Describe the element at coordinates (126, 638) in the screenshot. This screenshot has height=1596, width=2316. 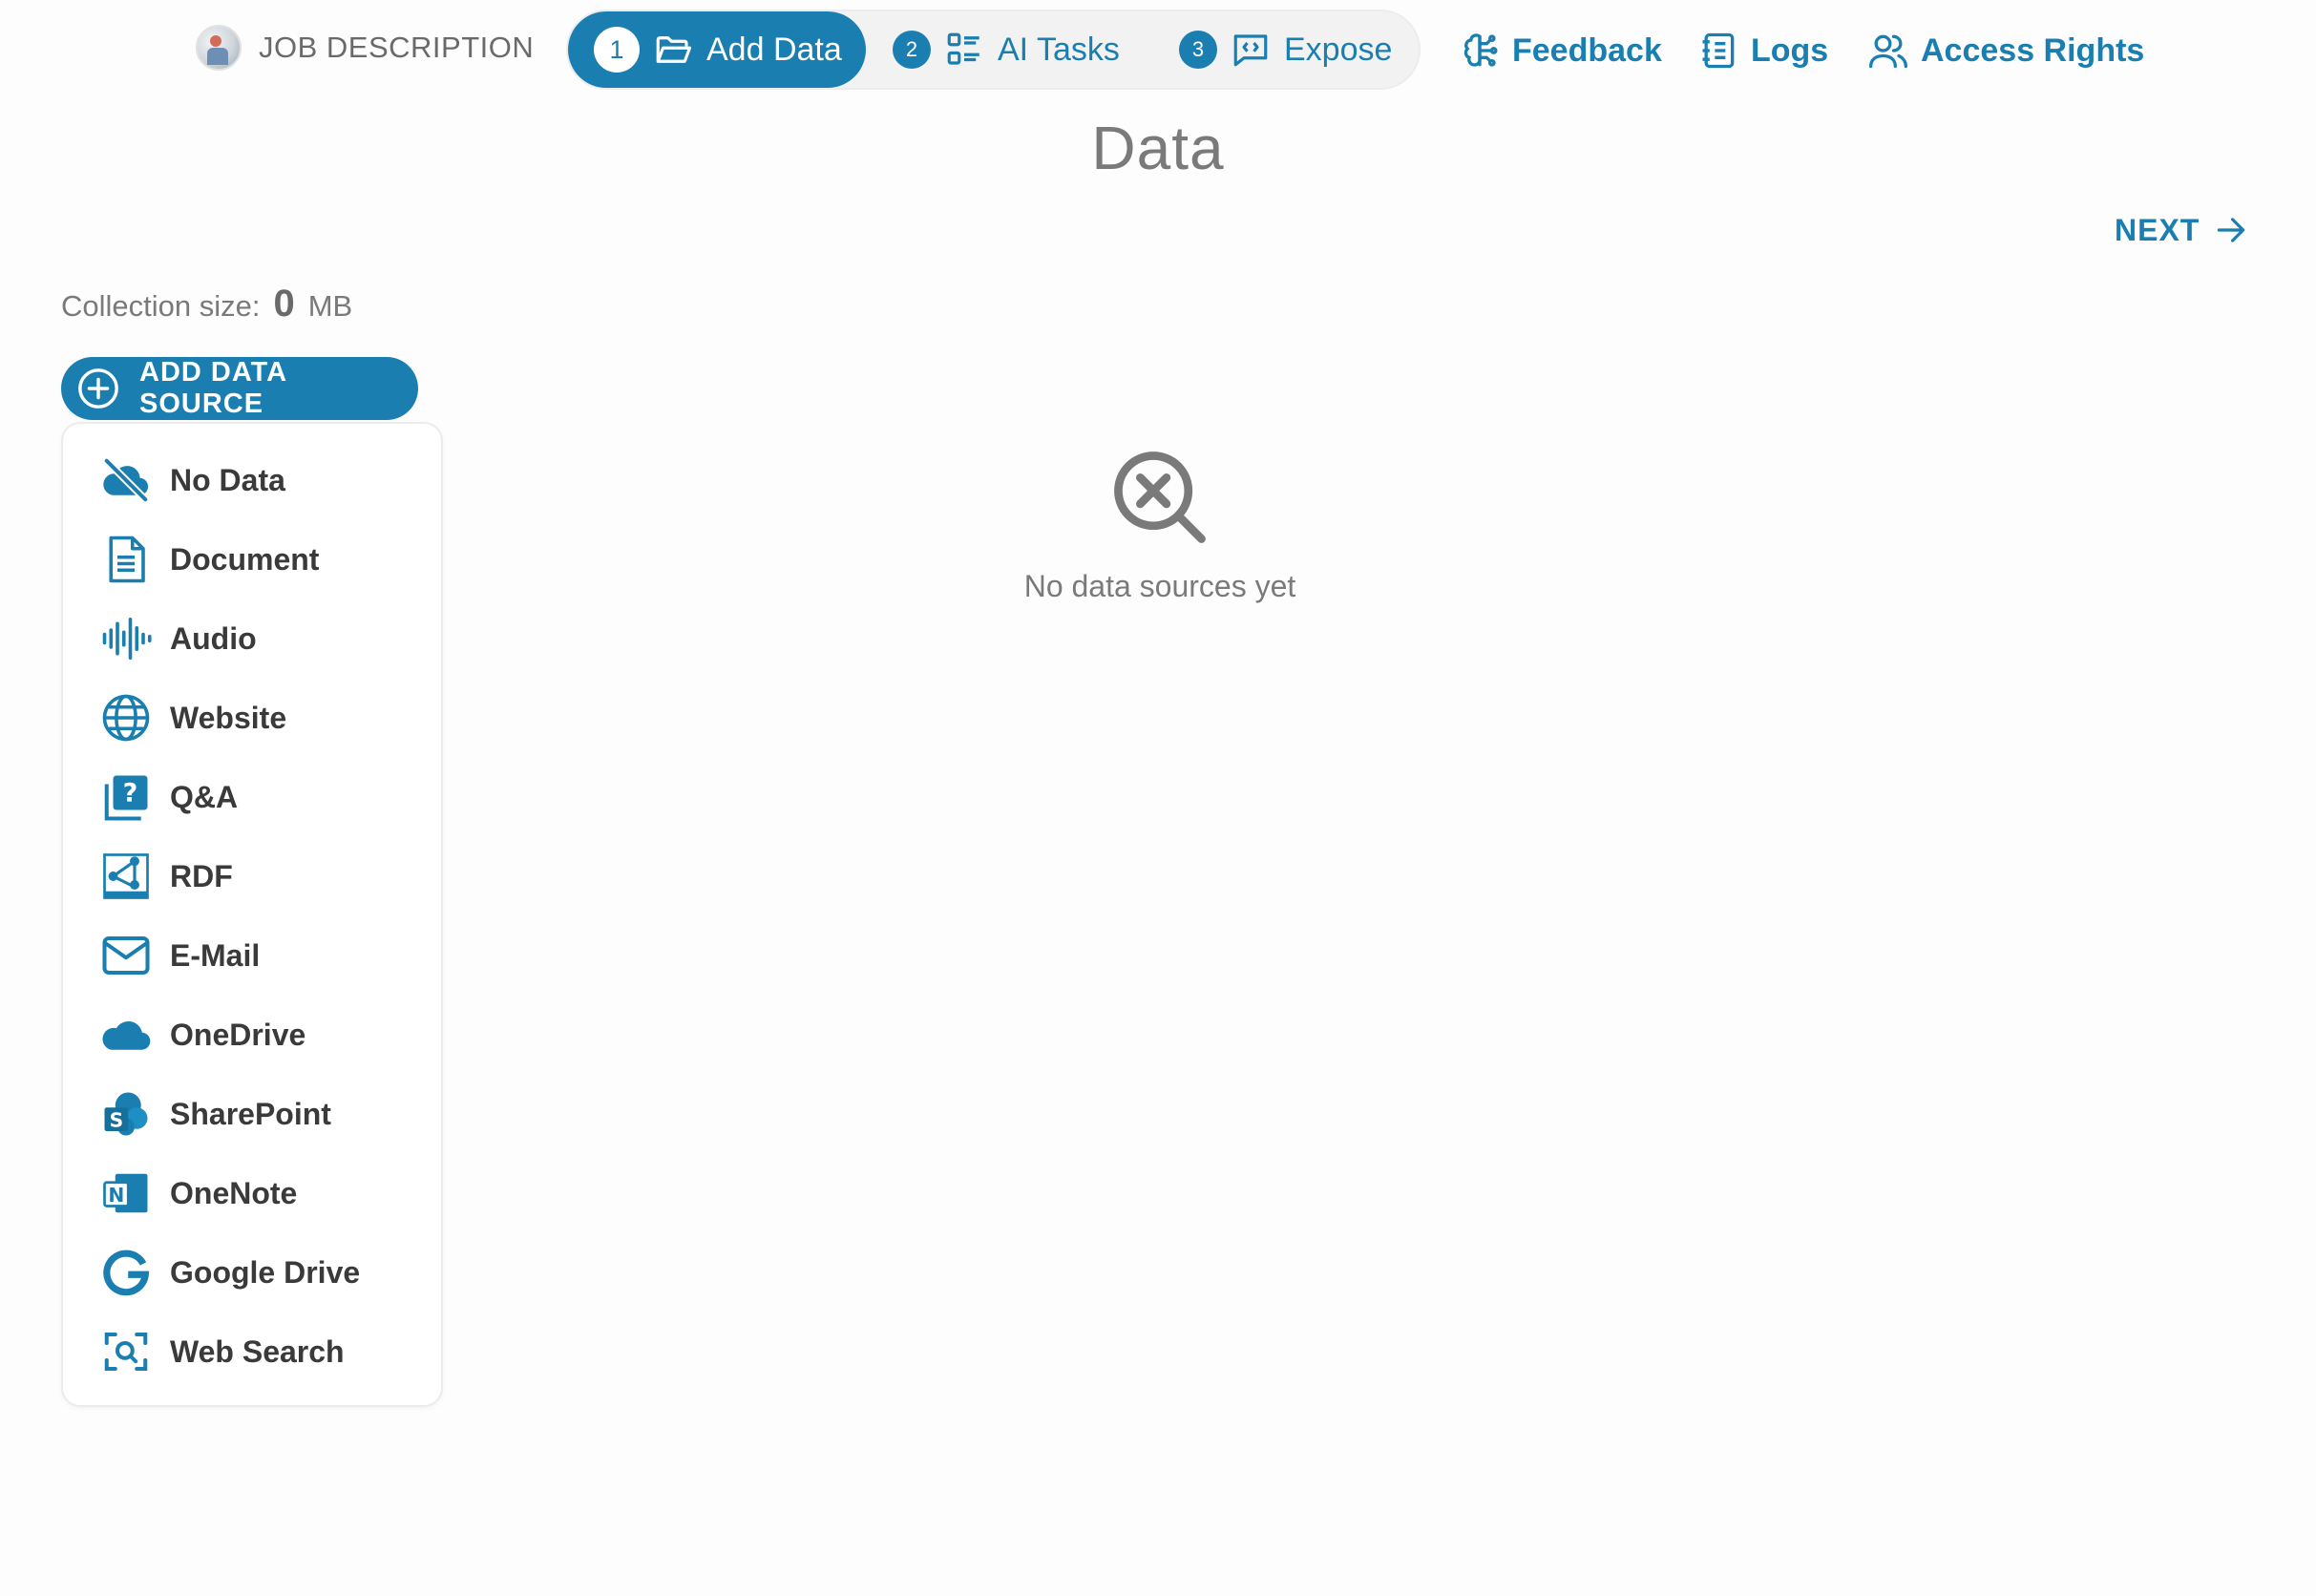
I see `audio-waveform-icon` at that location.